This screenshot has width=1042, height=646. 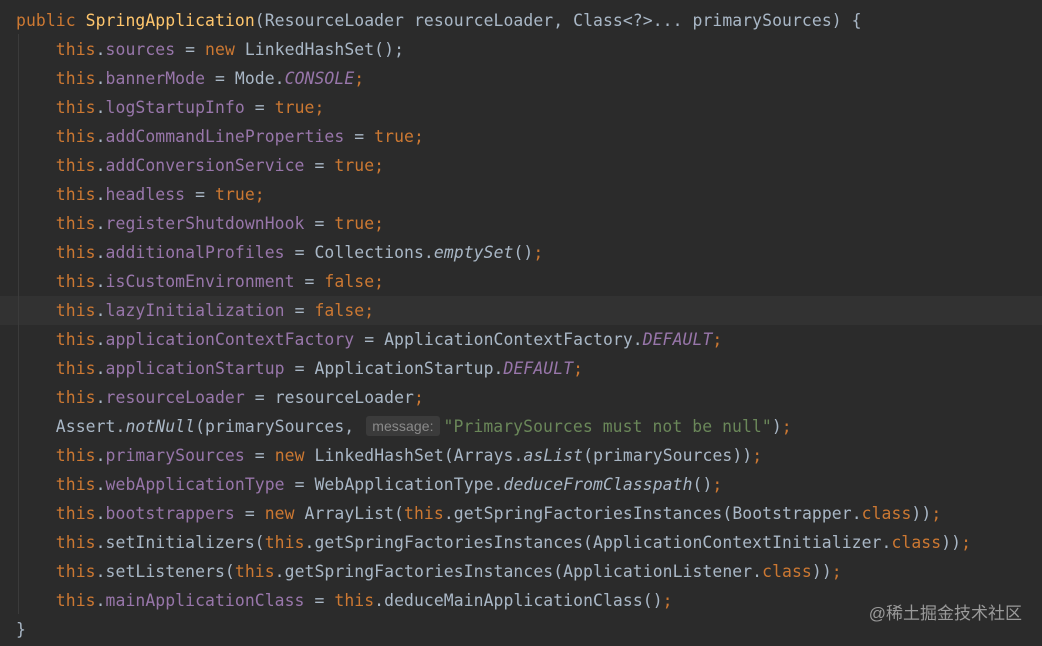 What do you see at coordinates (155, 78) in the screenshot?
I see `token-field: bannerMode` at bounding box center [155, 78].